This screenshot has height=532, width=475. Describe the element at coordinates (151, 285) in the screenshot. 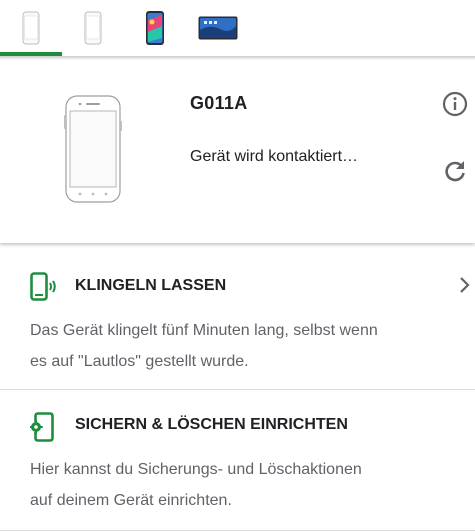

I see `ring-action-title: KLINGELN LASSEN` at that location.